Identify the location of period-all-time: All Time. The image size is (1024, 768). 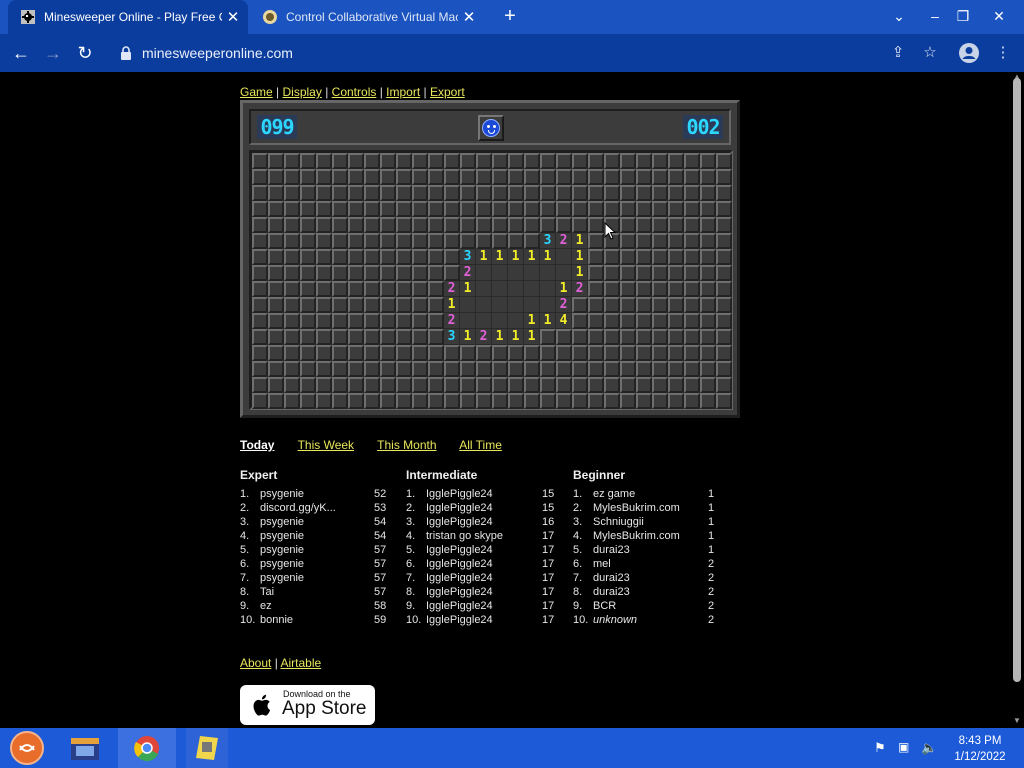
(480, 445).